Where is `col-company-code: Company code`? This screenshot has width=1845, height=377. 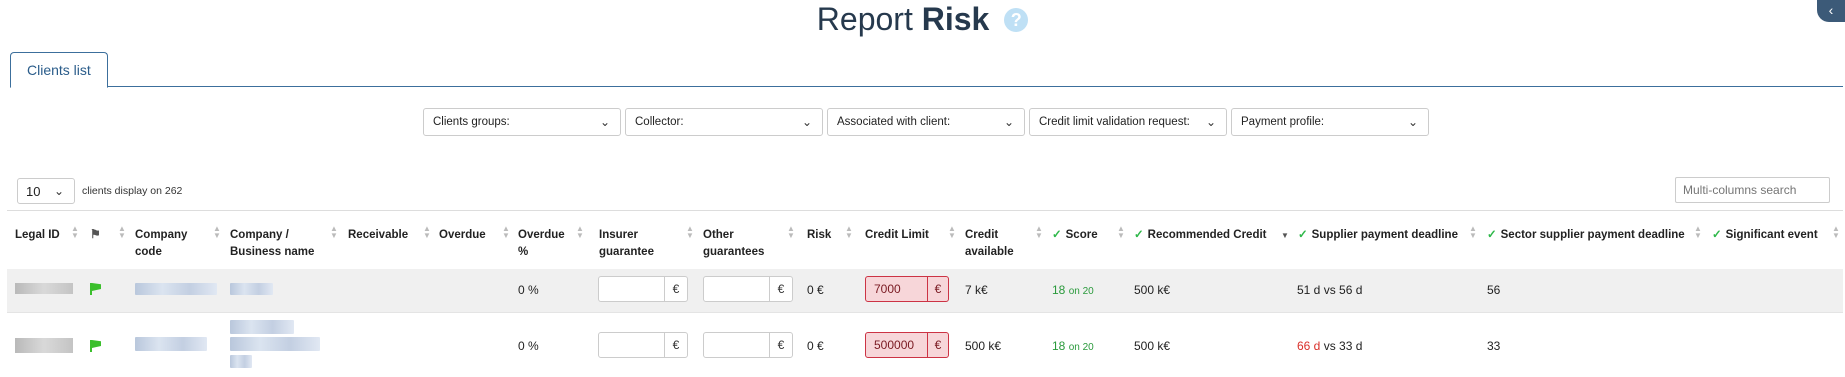
col-company-code: Company code is located at coordinates (165, 244).